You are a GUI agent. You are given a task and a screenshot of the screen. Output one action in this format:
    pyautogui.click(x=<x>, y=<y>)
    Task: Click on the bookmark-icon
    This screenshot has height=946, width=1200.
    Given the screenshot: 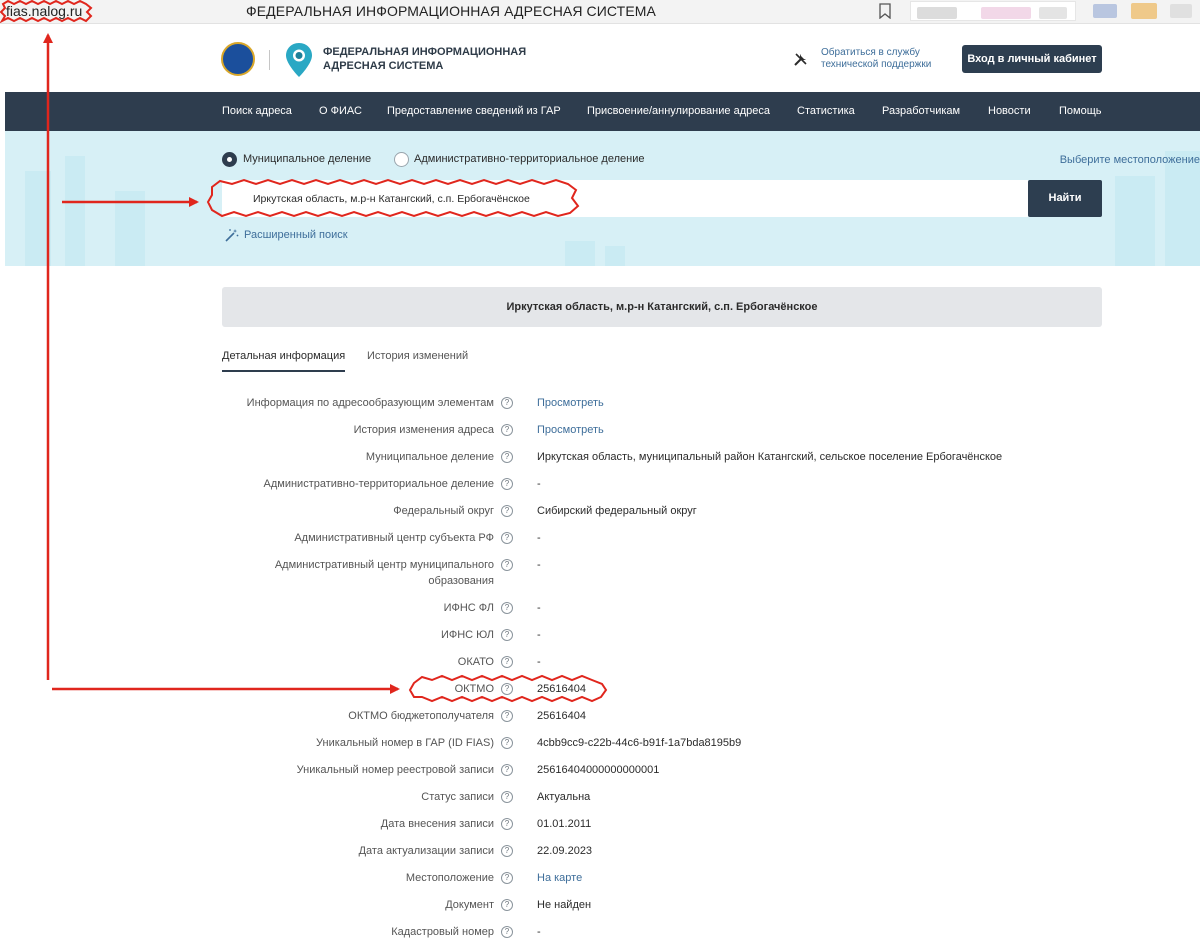 What is the action you would take?
    pyautogui.click(x=885, y=11)
    